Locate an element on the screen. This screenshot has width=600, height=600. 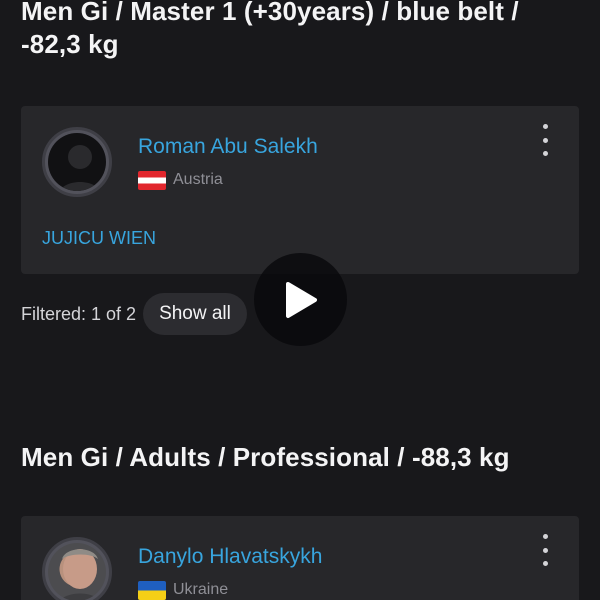
play-icon is located at coordinates (301, 299).